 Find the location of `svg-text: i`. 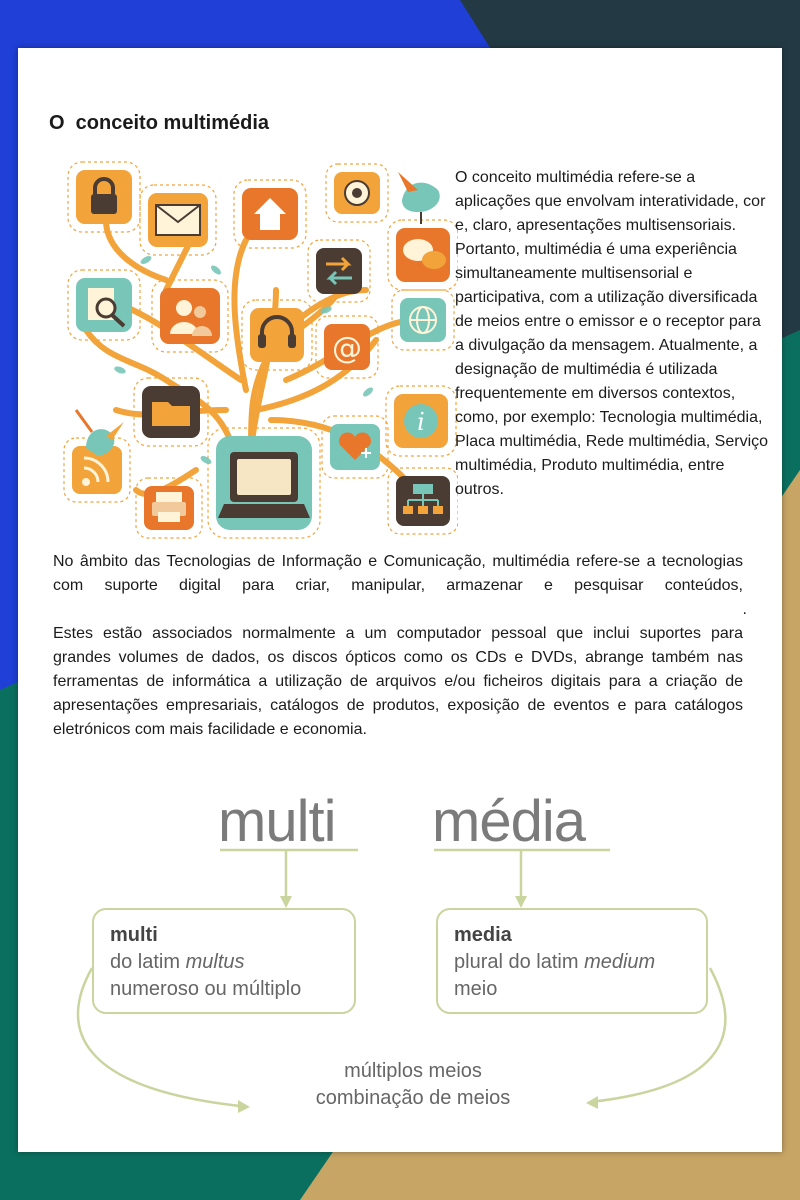

svg-text: i is located at coordinates (421, 422).